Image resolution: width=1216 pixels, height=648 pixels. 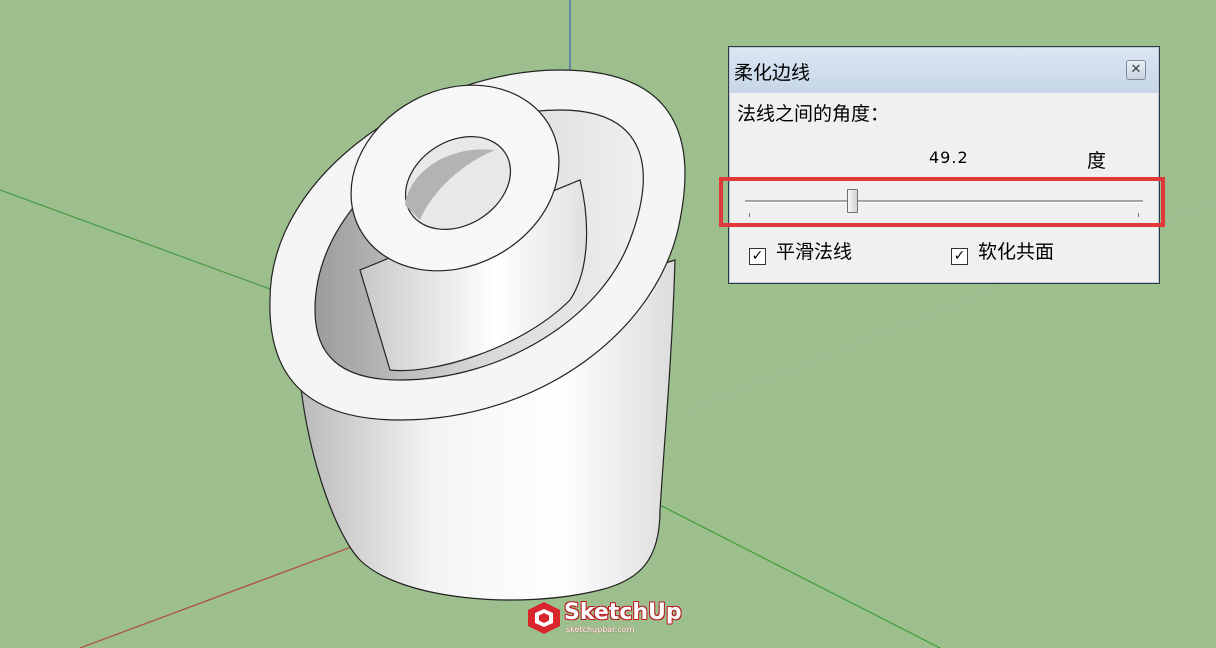 What do you see at coordinates (544, 618) in the screenshot?
I see `sketchup-logo-icon` at bounding box center [544, 618].